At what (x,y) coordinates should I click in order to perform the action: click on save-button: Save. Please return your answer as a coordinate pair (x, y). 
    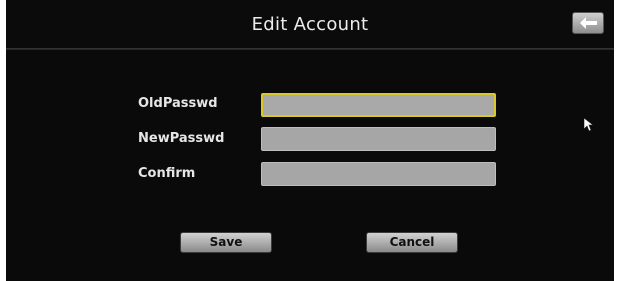
    Looking at the image, I should click on (226, 242).